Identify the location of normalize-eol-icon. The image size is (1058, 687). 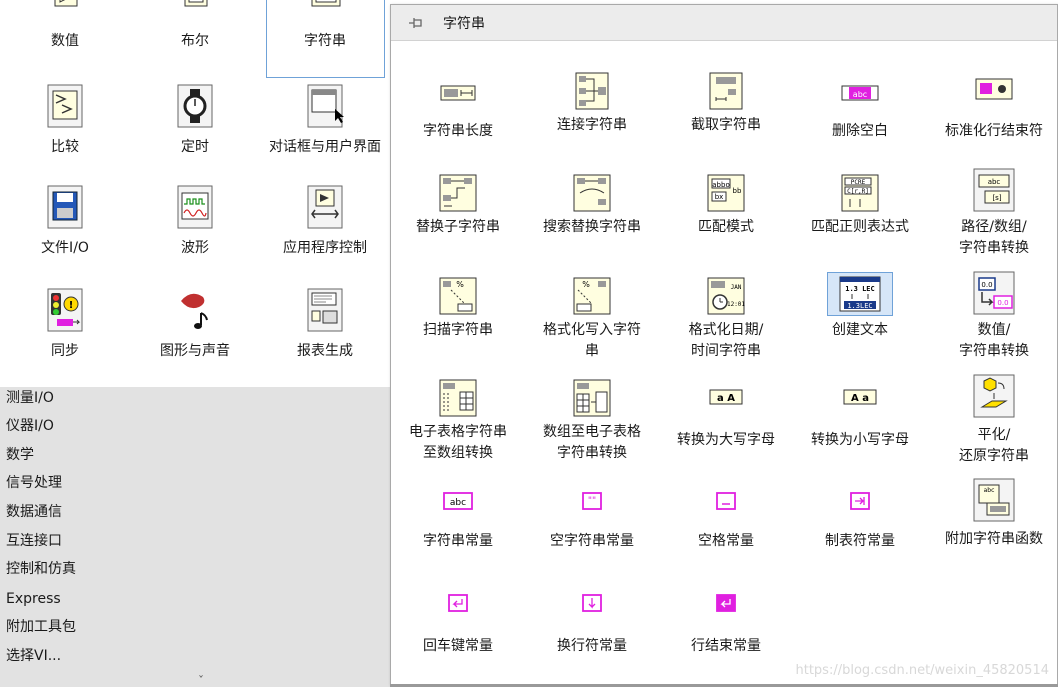
(994, 89).